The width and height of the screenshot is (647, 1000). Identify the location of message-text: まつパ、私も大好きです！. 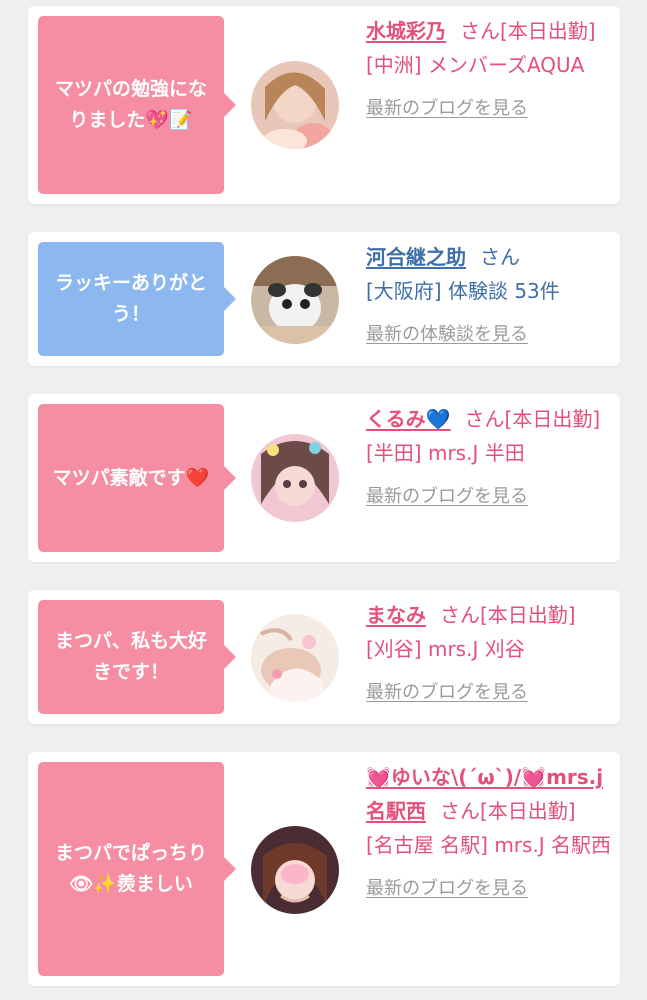
(130, 656).